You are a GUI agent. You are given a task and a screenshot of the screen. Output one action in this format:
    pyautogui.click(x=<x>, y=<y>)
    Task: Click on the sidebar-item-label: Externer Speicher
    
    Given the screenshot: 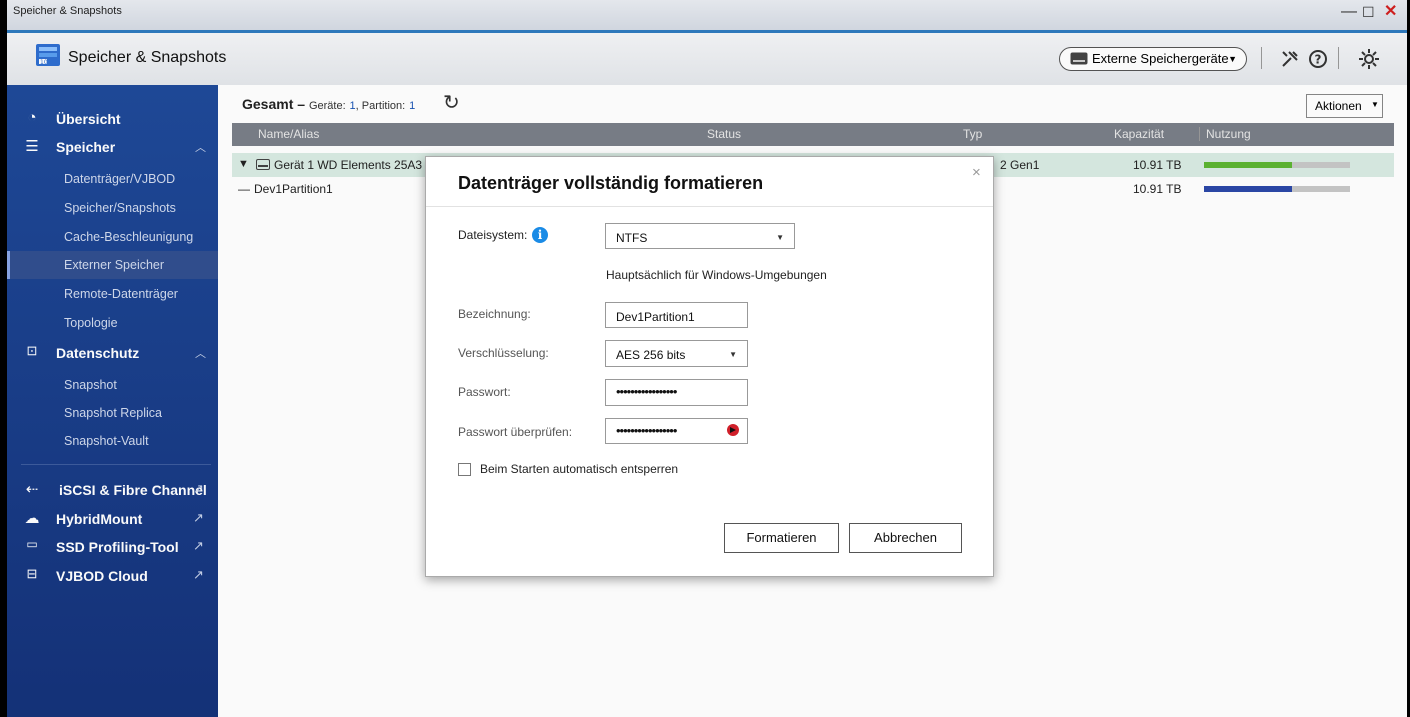 What is the action you would take?
    pyautogui.click(x=114, y=265)
    